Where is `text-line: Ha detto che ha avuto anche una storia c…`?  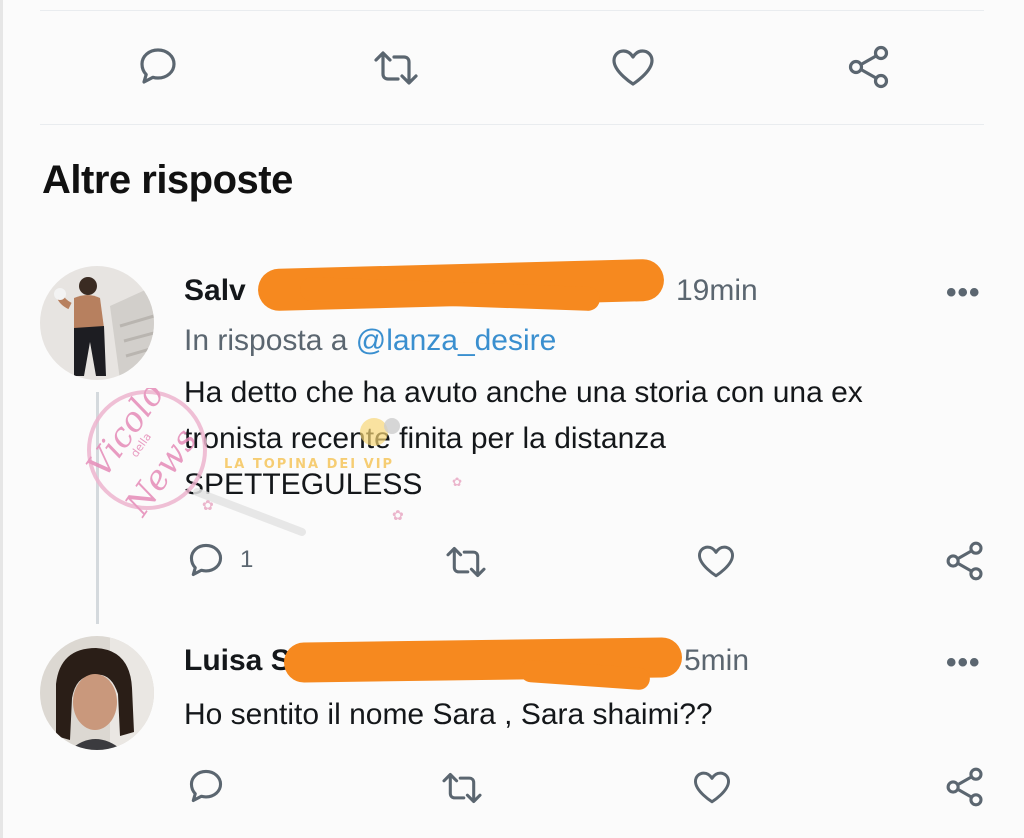 text-line: Ha detto che ha avuto anche una storia c… is located at coordinates (523, 392).